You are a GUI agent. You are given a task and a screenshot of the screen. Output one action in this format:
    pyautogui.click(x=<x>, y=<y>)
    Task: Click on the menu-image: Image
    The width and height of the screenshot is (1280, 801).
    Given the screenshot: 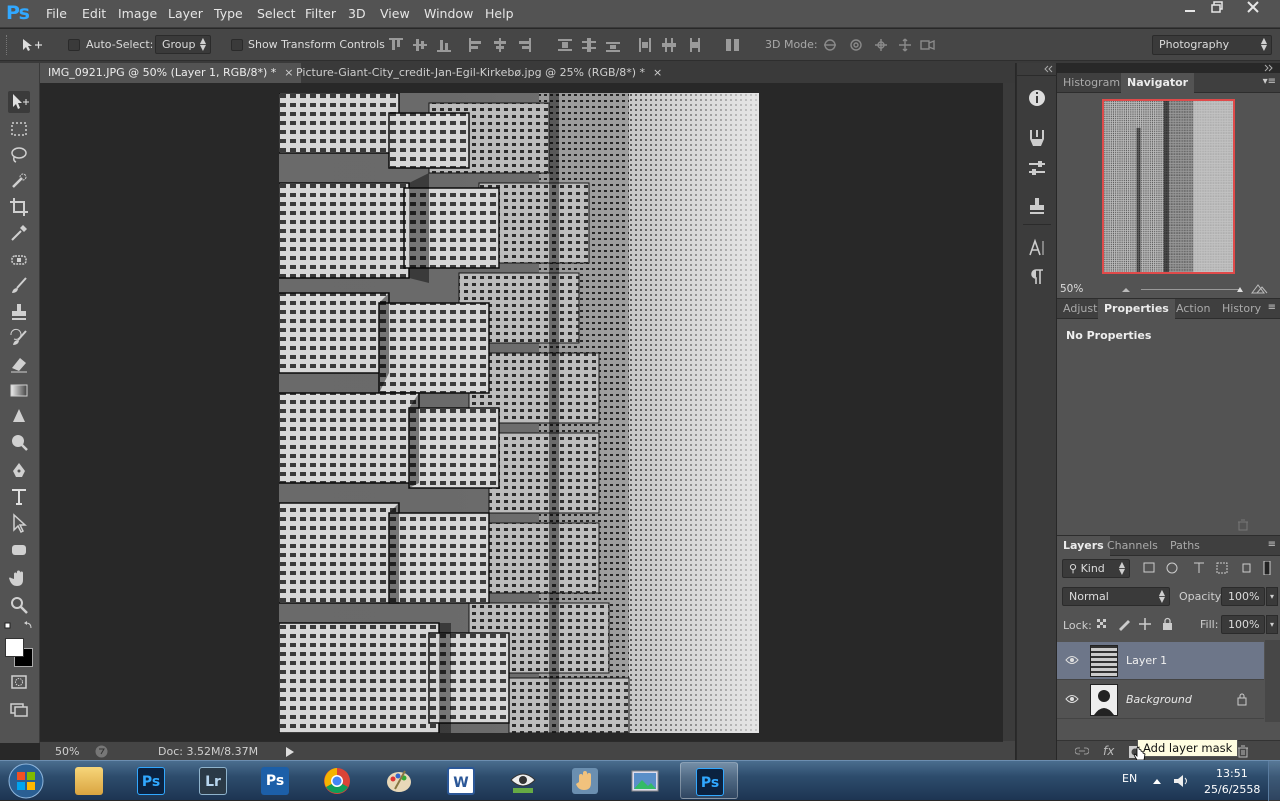 What is the action you would take?
    pyautogui.click(x=137, y=13)
    